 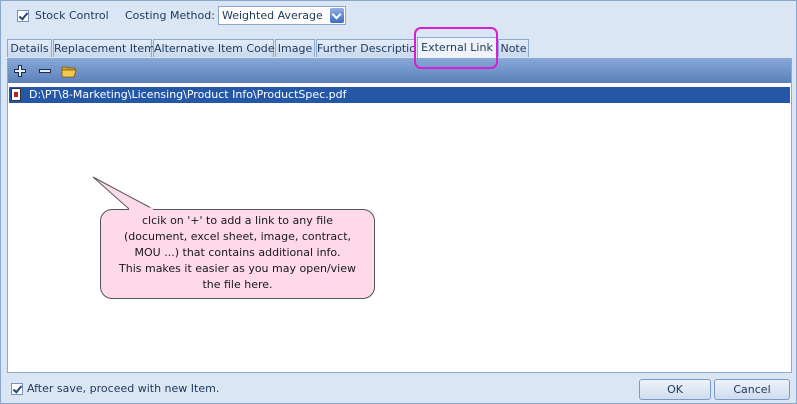 What do you see at coordinates (170, 15) in the screenshot?
I see `costing-method-label: Costing Method:` at bounding box center [170, 15].